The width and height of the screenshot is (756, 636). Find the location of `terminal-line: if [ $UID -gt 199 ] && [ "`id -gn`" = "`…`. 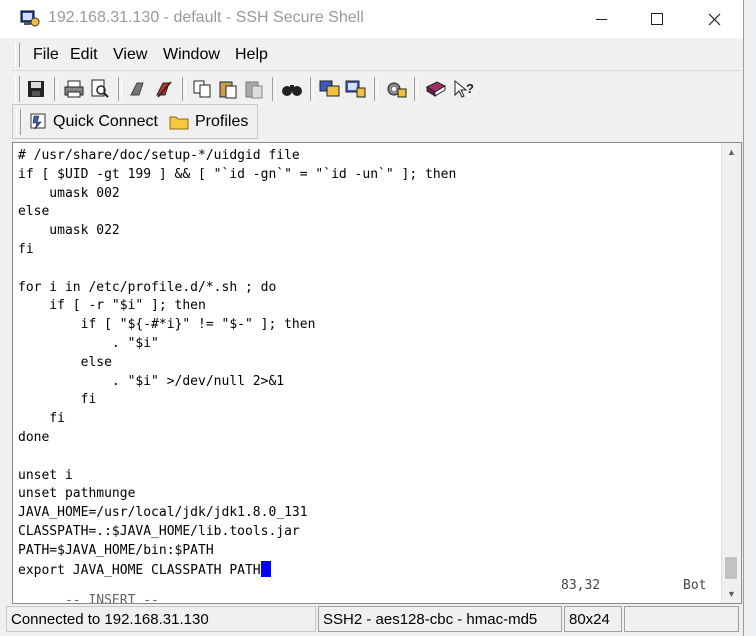

terminal-line: if [ $UID -gt 199 ] && [ "`id -gn`" = "`… is located at coordinates (237, 174).